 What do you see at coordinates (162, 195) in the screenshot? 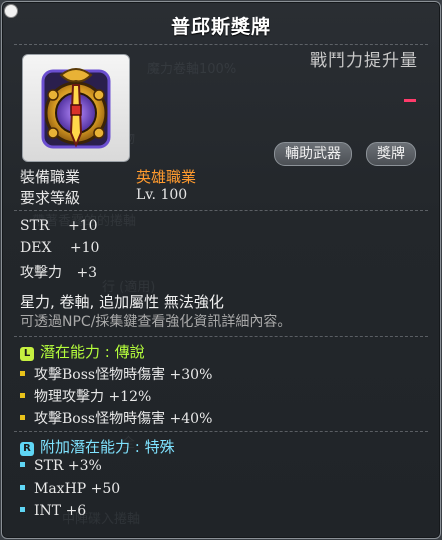
I see `level-value: Lv. 100` at bounding box center [162, 195].